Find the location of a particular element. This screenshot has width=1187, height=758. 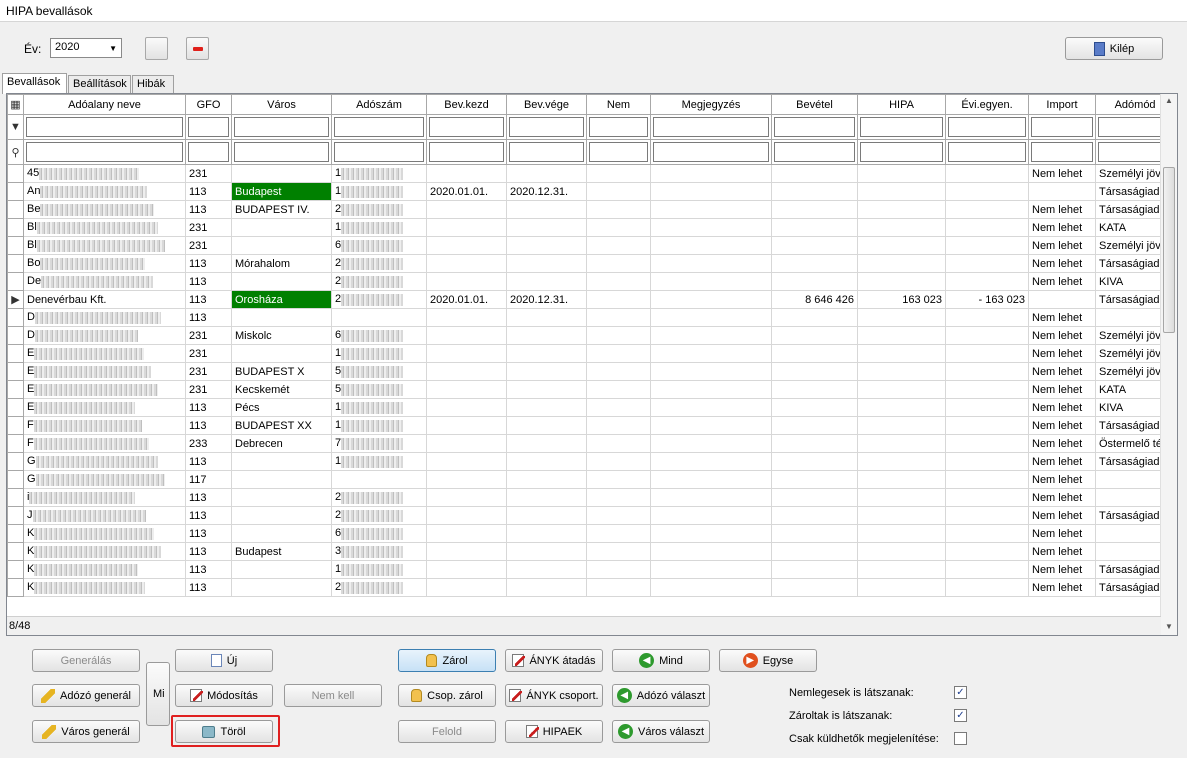

cell-name: 45 is located at coordinates (104, 173).